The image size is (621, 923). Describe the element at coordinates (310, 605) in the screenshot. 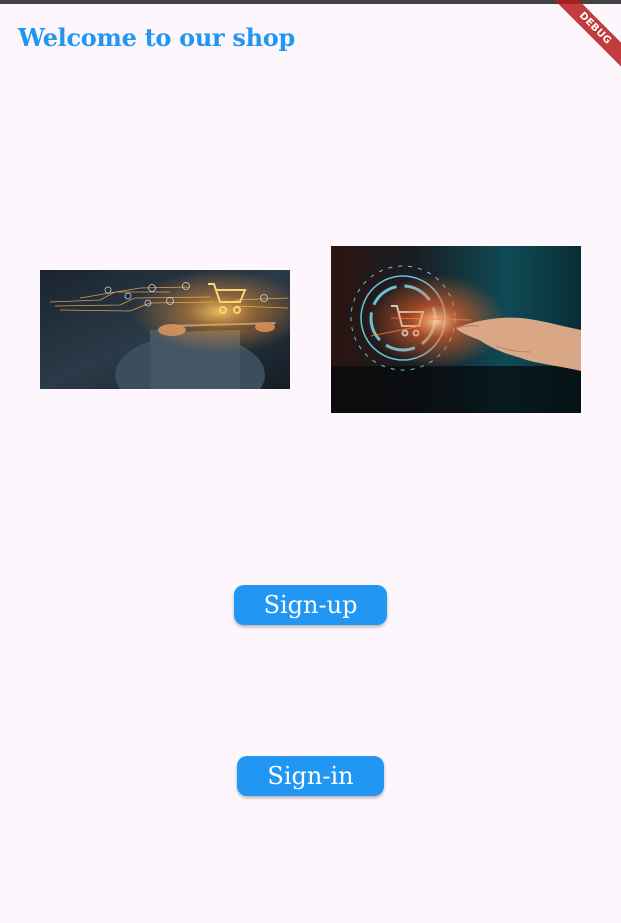

I see `sign-up-button: Sign-up` at that location.